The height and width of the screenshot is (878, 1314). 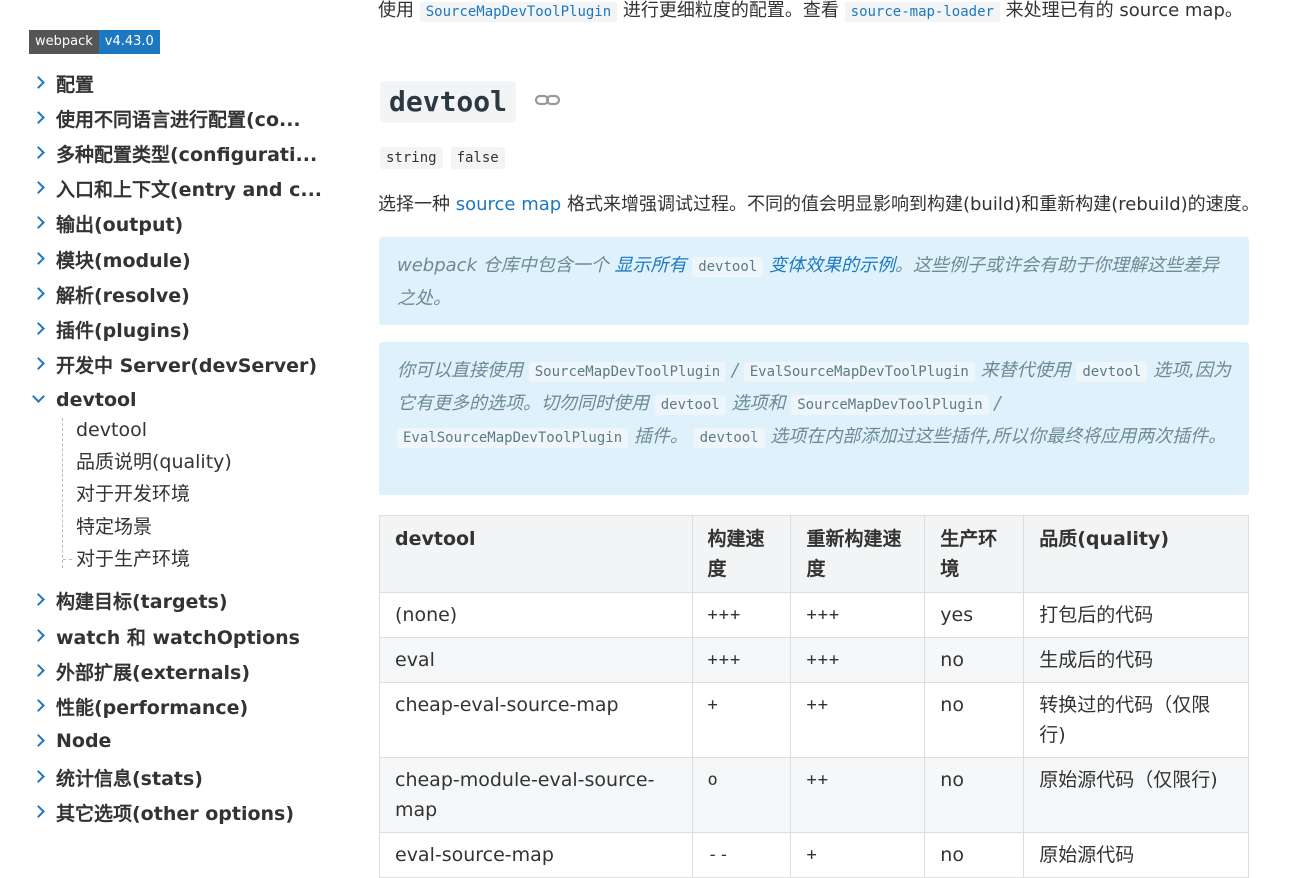 I want to click on sidebar-item-label: 其它选项(other options), so click(x=175, y=813).